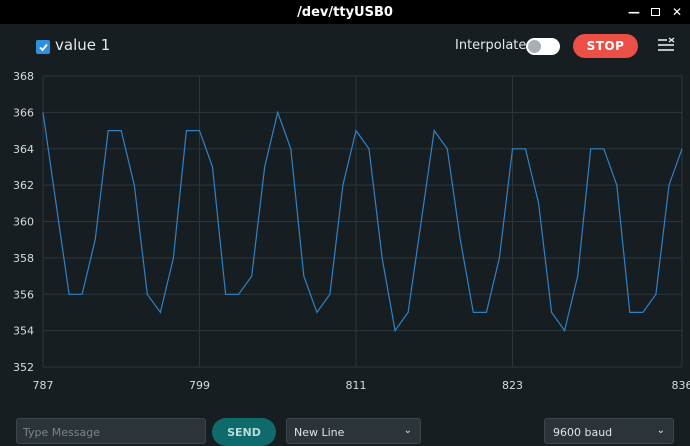  What do you see at coordinates (82, 45) in the screenshot?
I see `series-label: value 1` at bounding box center [82, 45].